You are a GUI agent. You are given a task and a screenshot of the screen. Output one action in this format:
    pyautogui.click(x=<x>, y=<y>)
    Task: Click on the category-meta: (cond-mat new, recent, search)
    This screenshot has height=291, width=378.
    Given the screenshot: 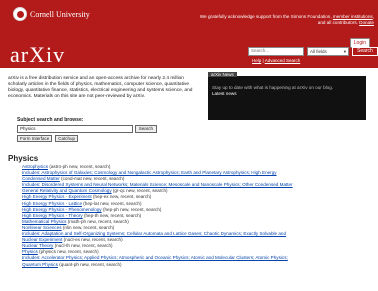 What is the action you would take?
    pyautogui.click(x=92, y=178)
    